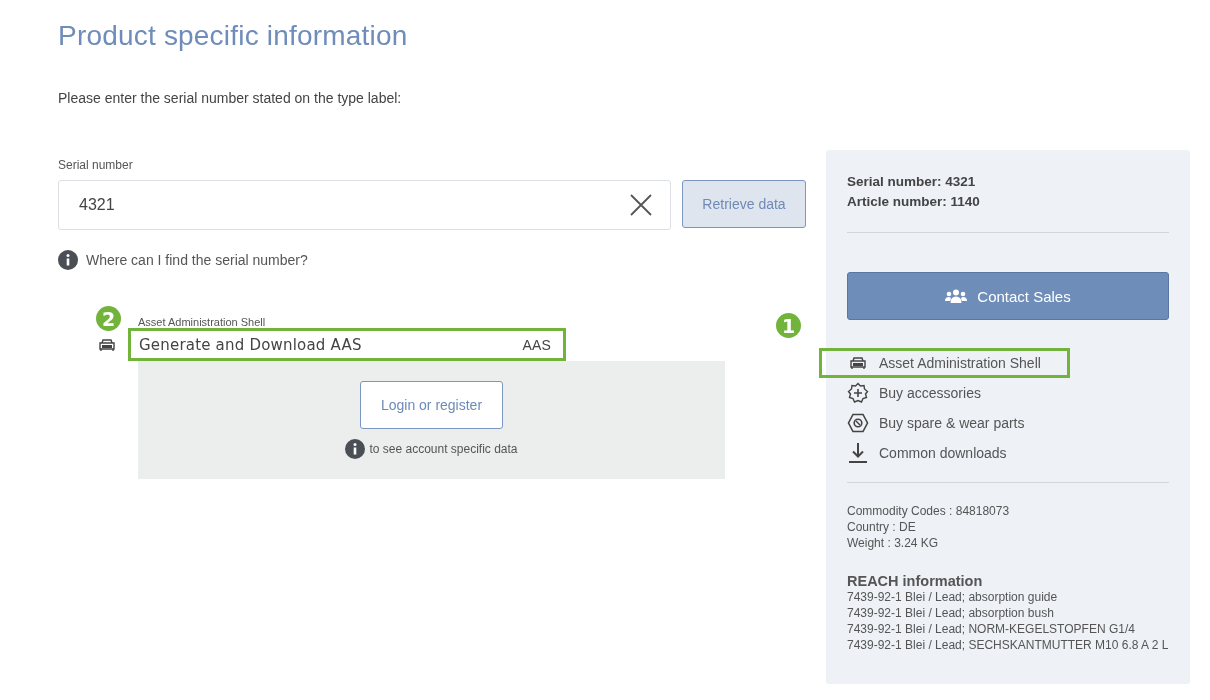  What do you see at coordinates (991, 629) in the screenshot?
I see `reach-item: 7439-92-1 Blei / Lead; NORM-KEGELSTOPFEN G1/4` at bounding box center [991, 629].